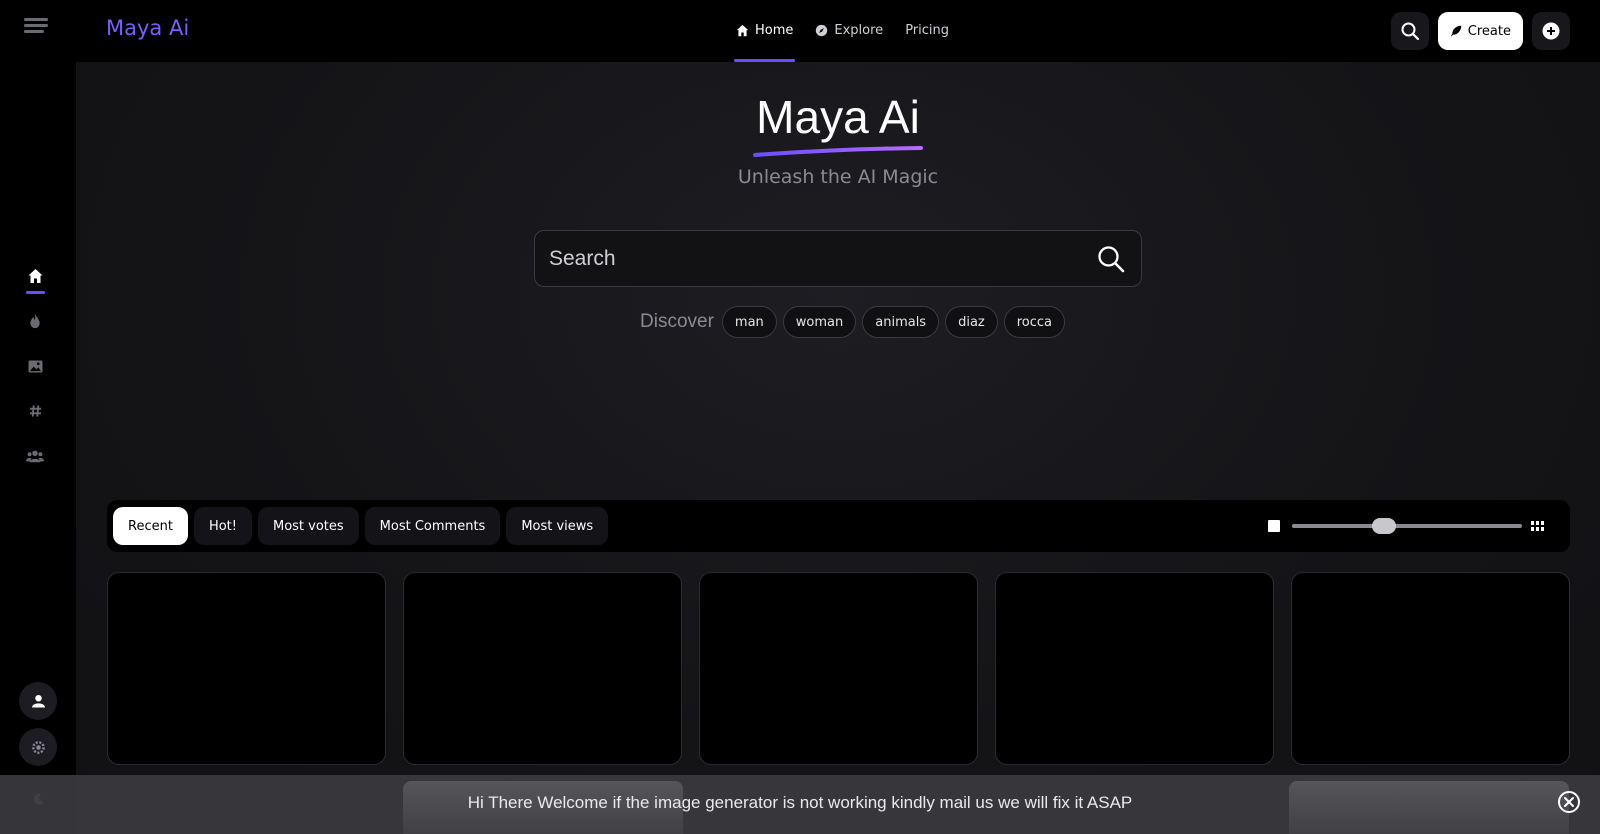 This screenshot has width=1600, height=834. I want to click on discover-tags: Discover man woman animals diaz rocca, so click(853, 322).